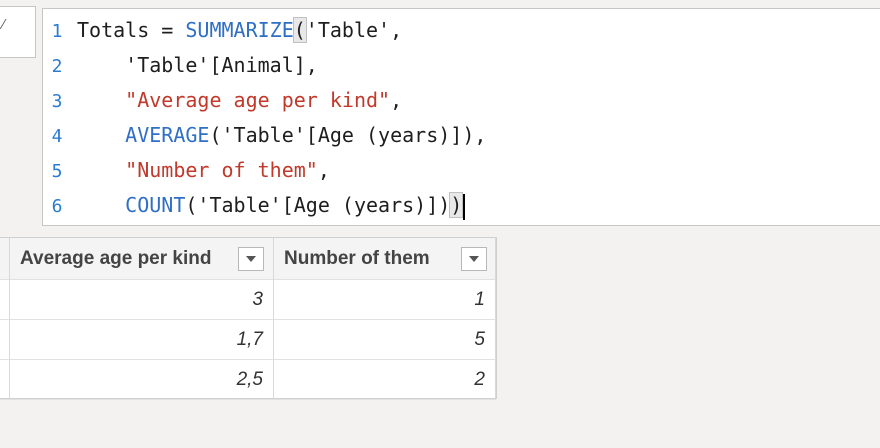 The height and width of the screenshot is (448, 880). I want to click on code-line: 3 "Average age per kind",, so click(223, 100).